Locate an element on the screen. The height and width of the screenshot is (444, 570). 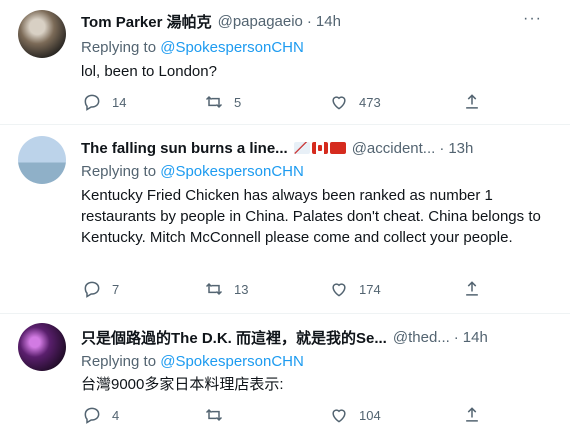
reply-count: 14 is located at coordinates (119, 102).